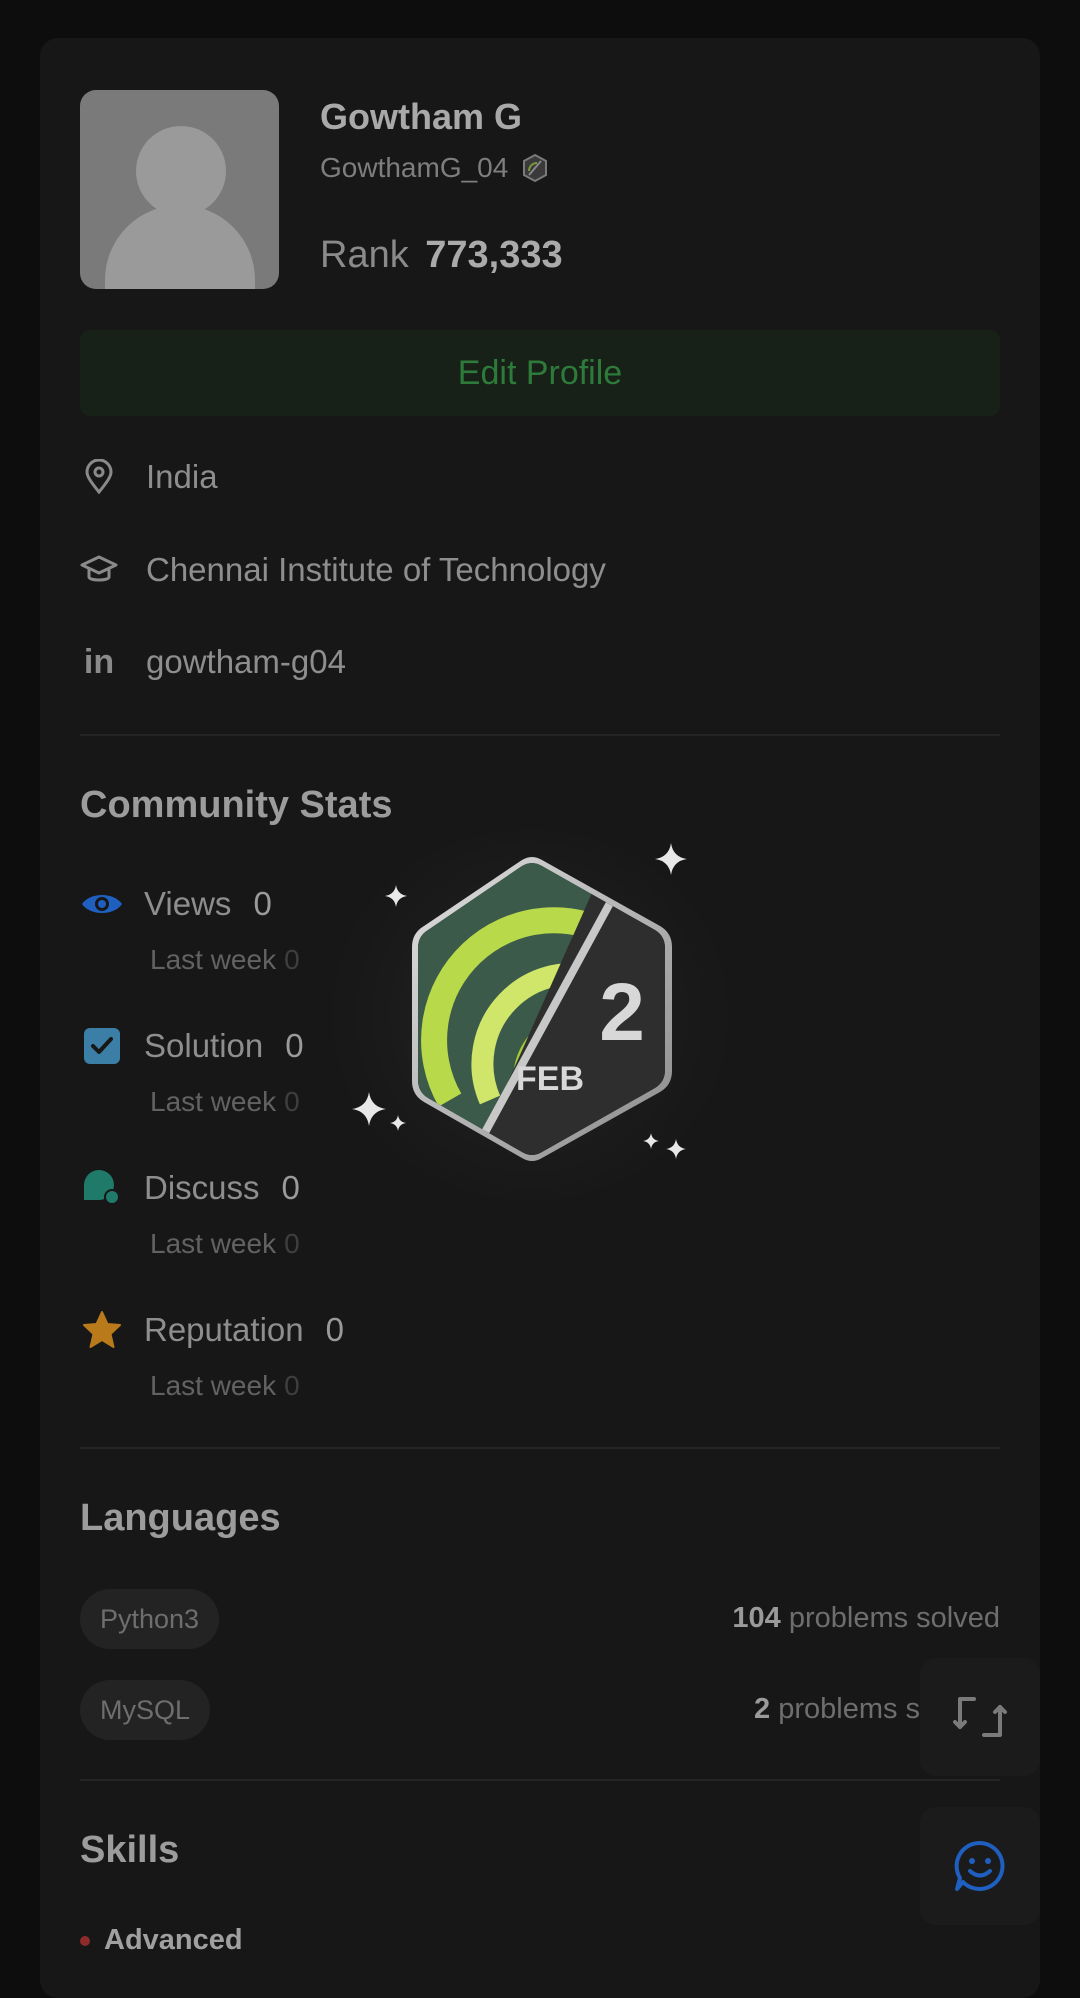  Describe the element at coordinates (145, 1710) in the screenshot. I see `language-tag: MySQL` at that location.